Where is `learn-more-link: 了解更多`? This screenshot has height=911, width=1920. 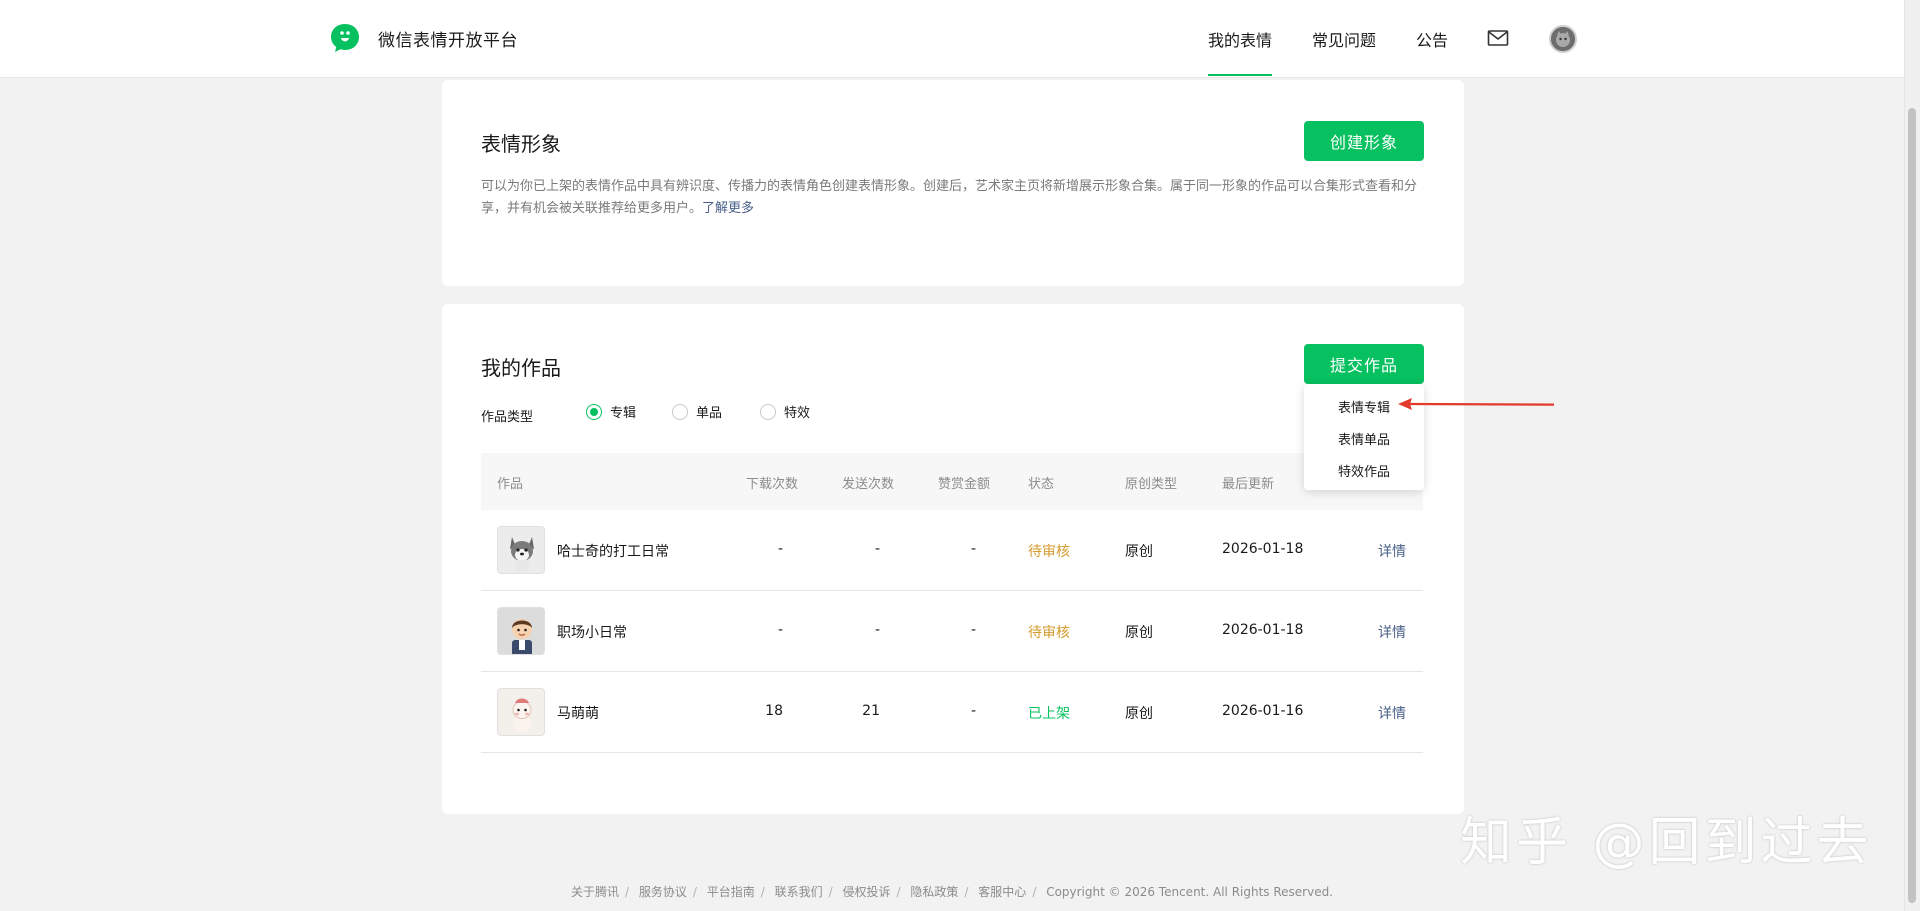 learn-more-link: 了解更多 is located at coordinates (728, 208).